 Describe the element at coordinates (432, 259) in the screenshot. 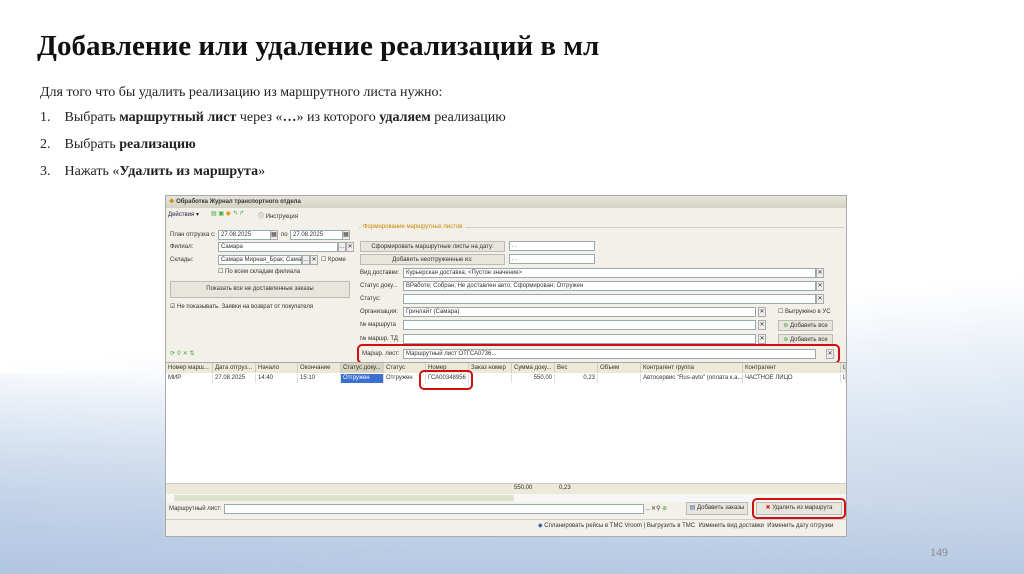

I see `add-unshipped-button: Добавить неотгруженные из:` at that location.